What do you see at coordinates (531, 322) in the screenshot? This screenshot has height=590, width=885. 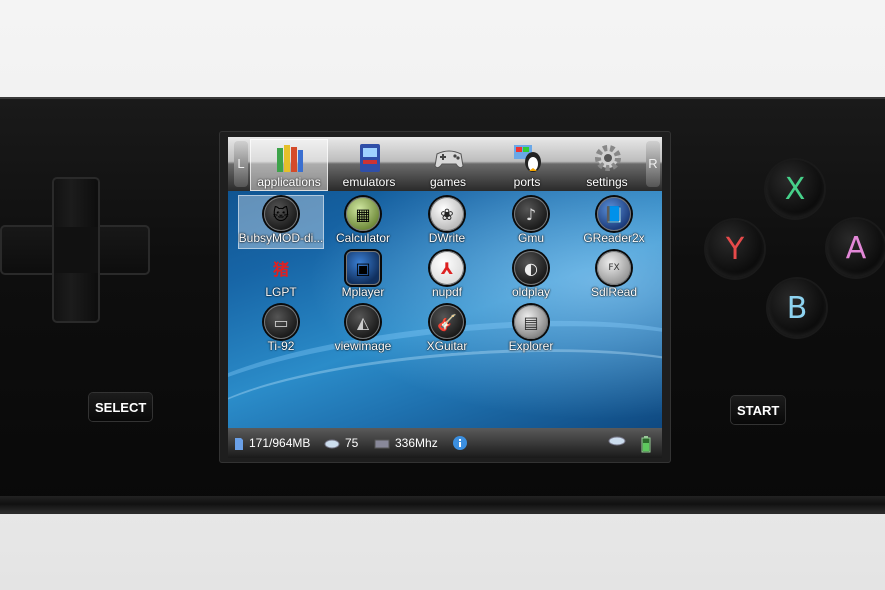 I see `folder-icon: ▤` at bounding box center [531, 322].